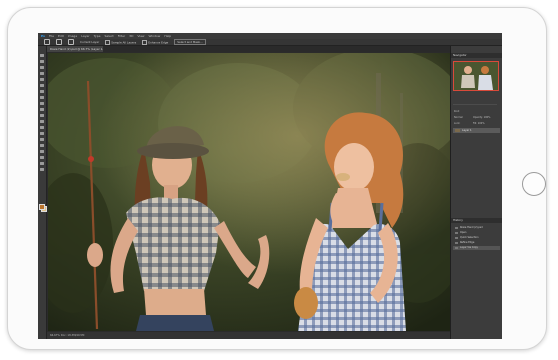 The height and width of the screenshot is (360, 558). I want to click on history-panel-header: History, so click(476, 220).